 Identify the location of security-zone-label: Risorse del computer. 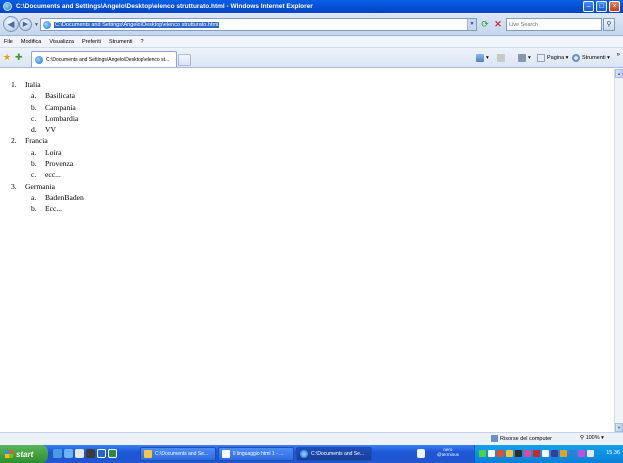
(526, 438).